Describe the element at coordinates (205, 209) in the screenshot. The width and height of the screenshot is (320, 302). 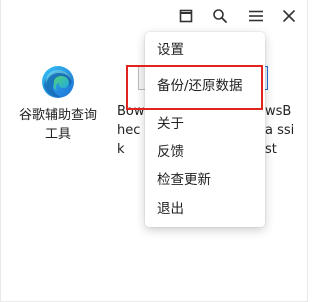
I see `menu-item-exit: 退出` at that location.